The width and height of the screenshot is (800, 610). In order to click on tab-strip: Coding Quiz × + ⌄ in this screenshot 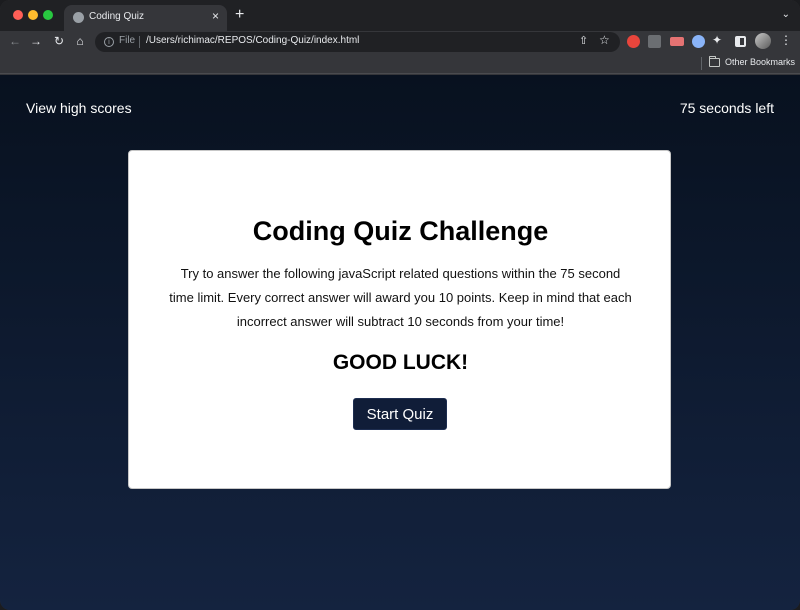, I will do `click(400, 15)`.